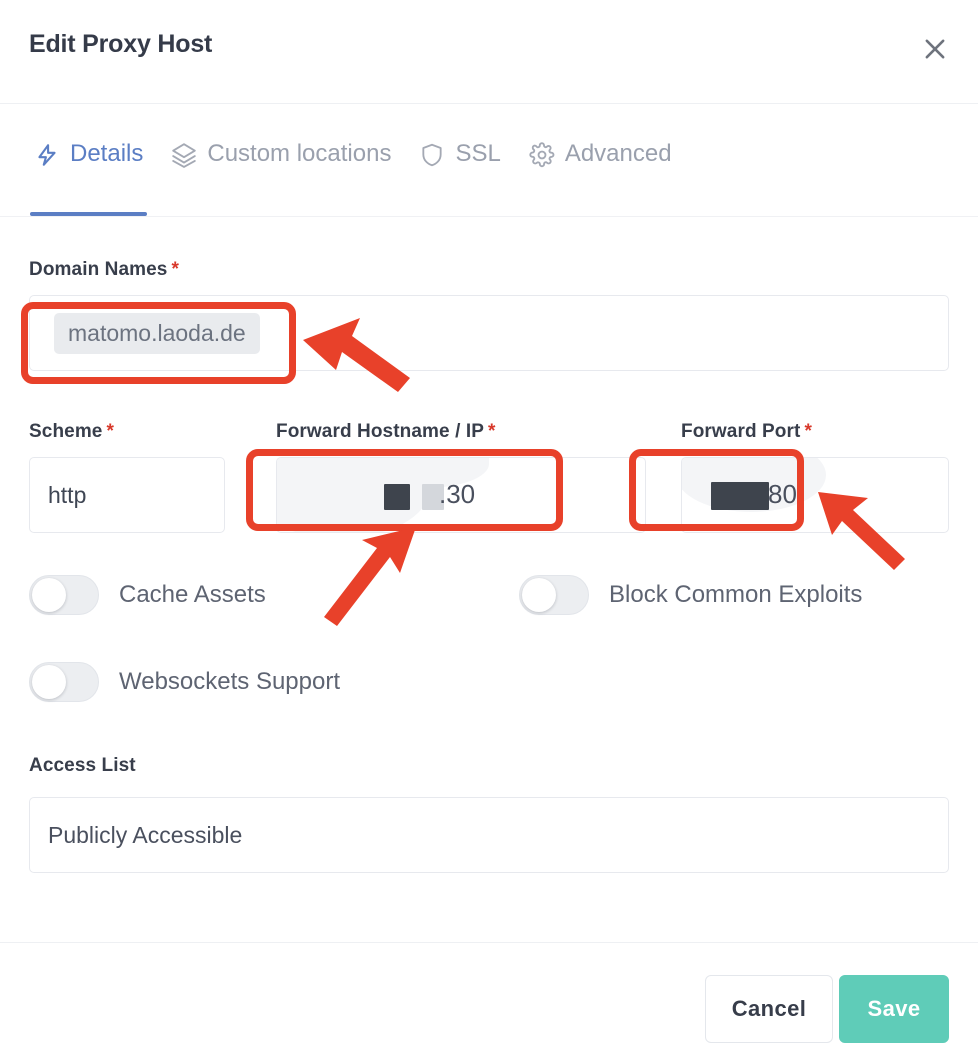  Describe the element at coordinates (47, 154) in the screenshot. I see `zap-icon` at that location.